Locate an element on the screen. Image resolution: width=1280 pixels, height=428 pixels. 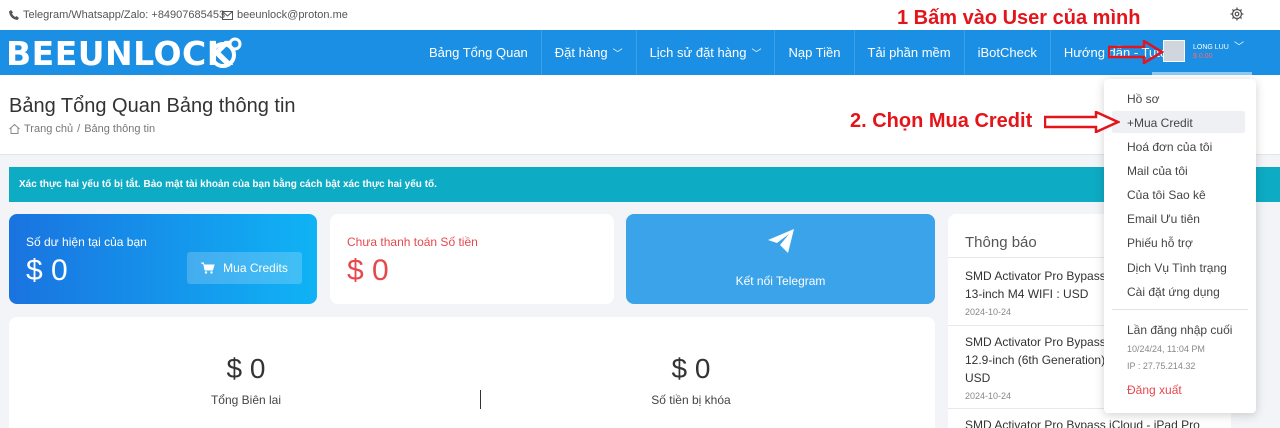
breadcrumb-current: Bảng thông tin is located at coordinates (120, 129).